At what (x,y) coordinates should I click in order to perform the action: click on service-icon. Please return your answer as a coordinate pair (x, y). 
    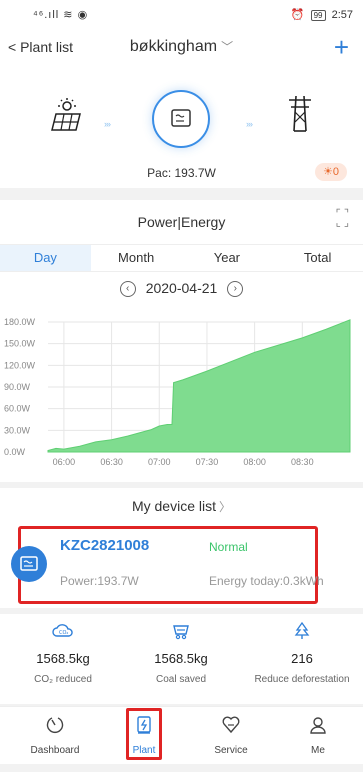
    Looking at the image, I should click on (231, 725).